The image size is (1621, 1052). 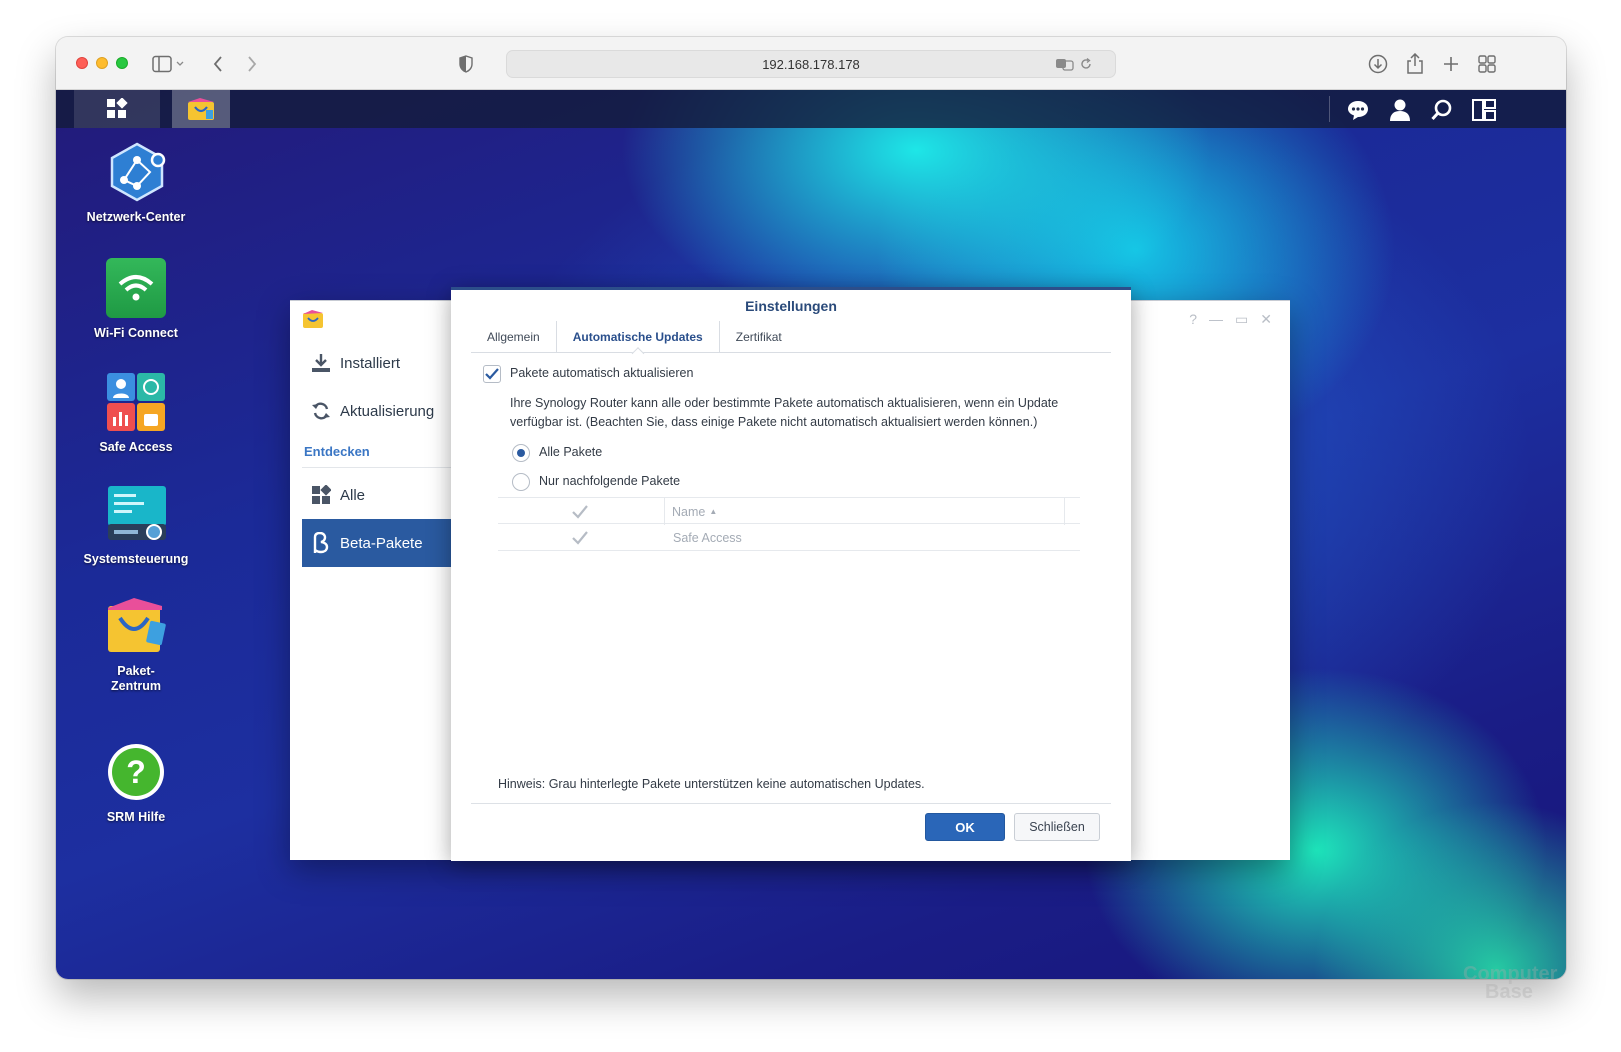 I want to click on network-center-icon, so click(x=136, y=172).